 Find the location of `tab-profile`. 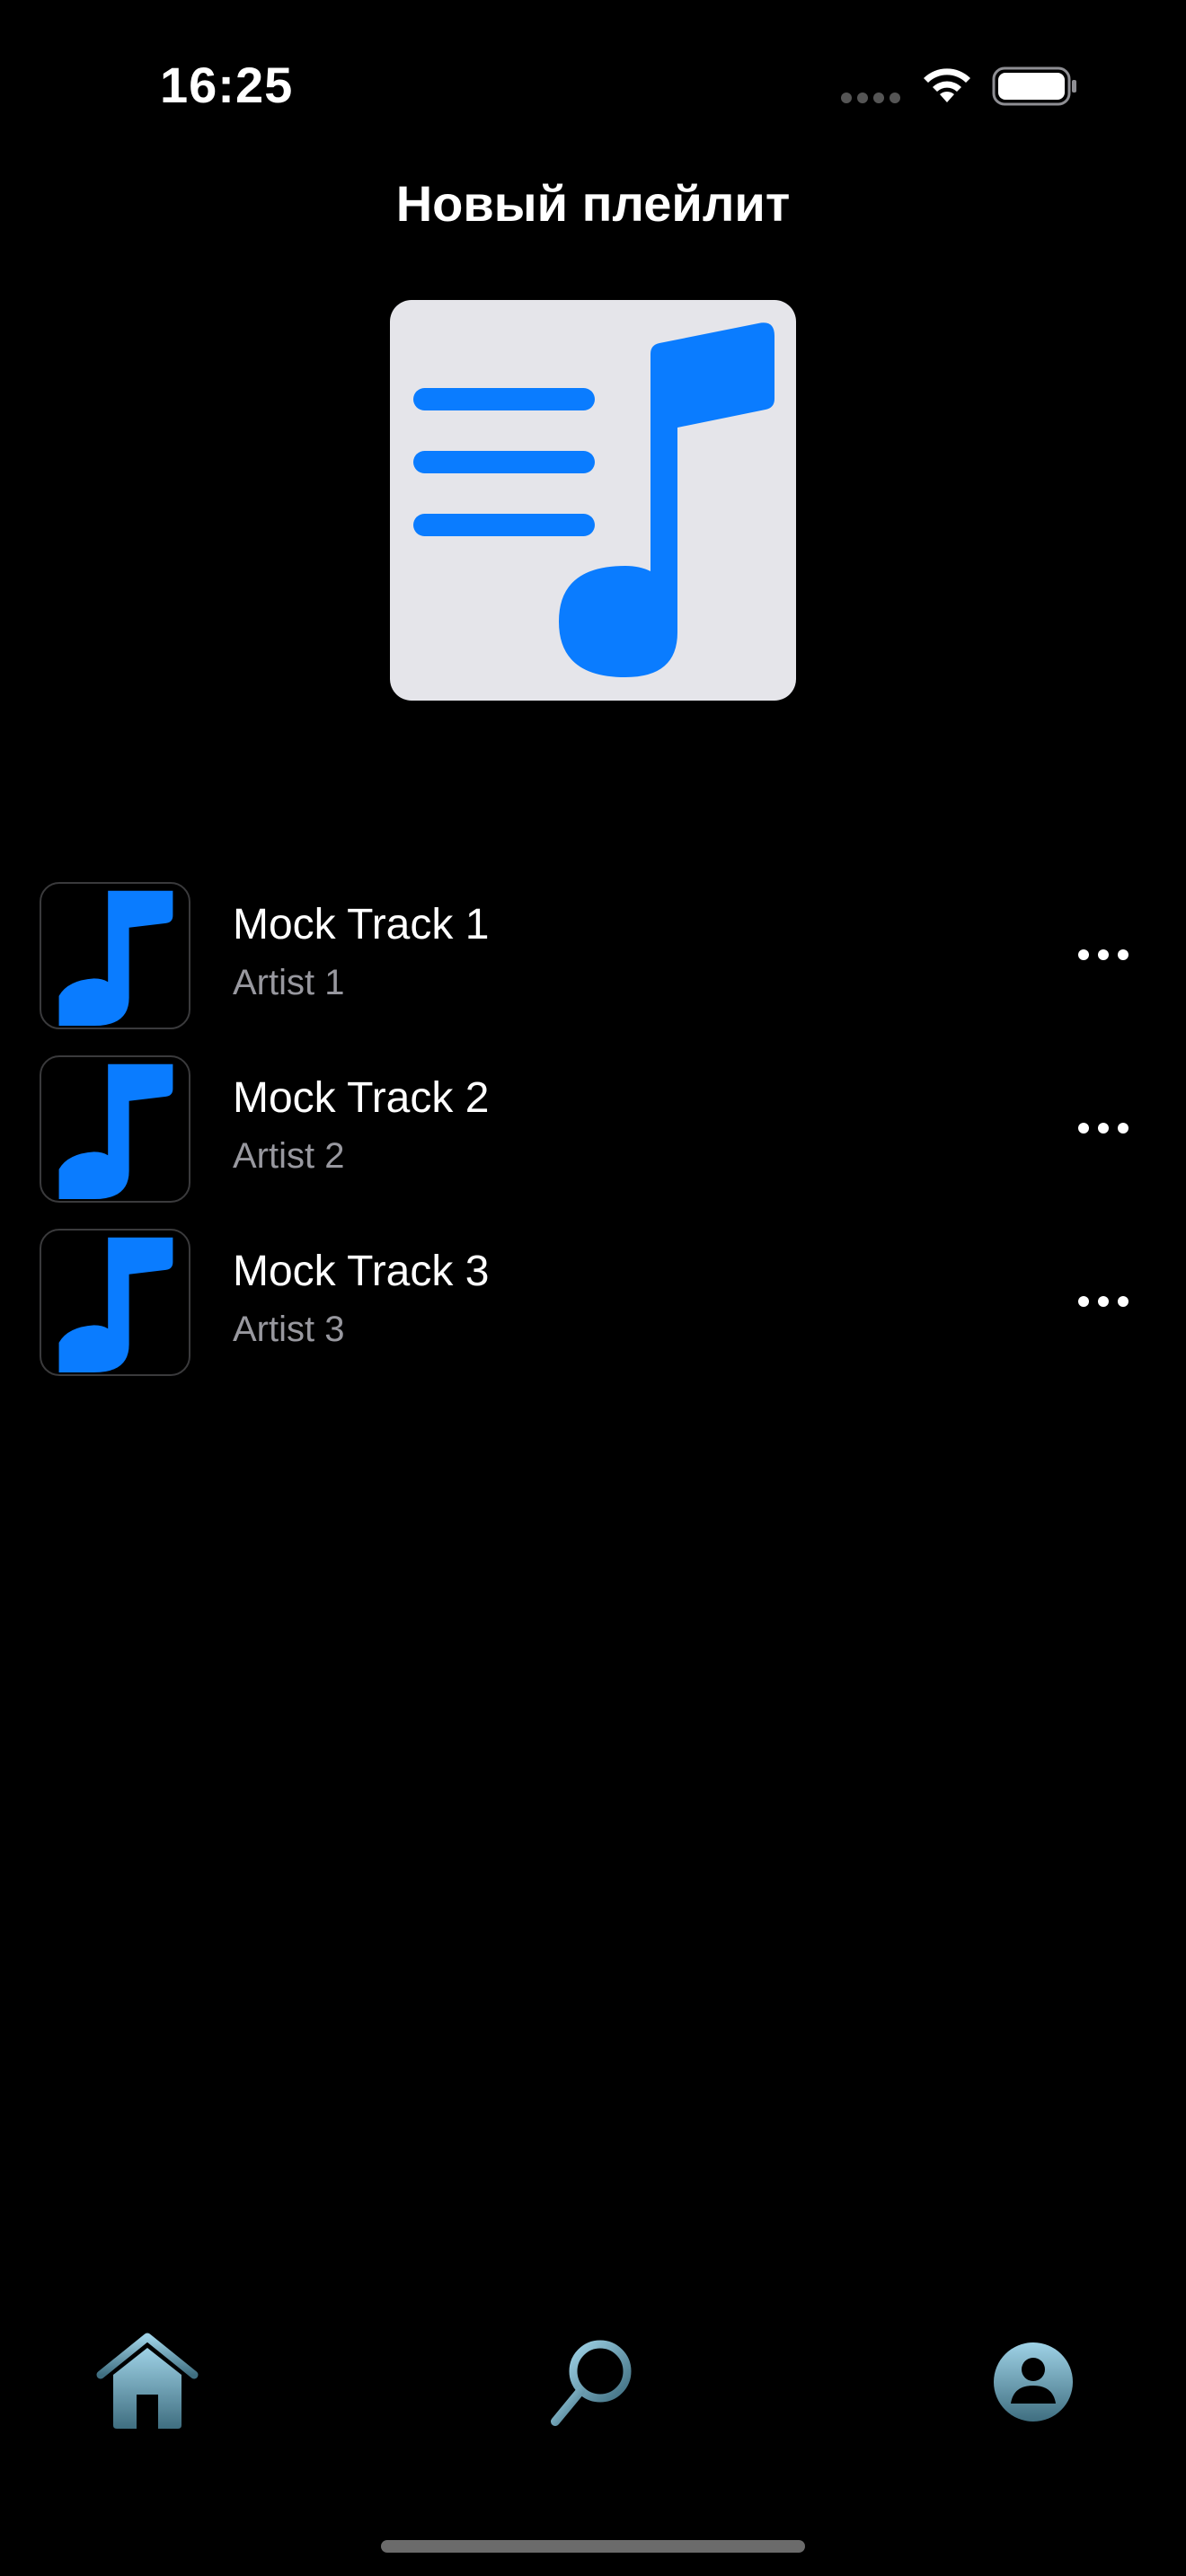

tab-profile is located at coordinates (1033, 2382).